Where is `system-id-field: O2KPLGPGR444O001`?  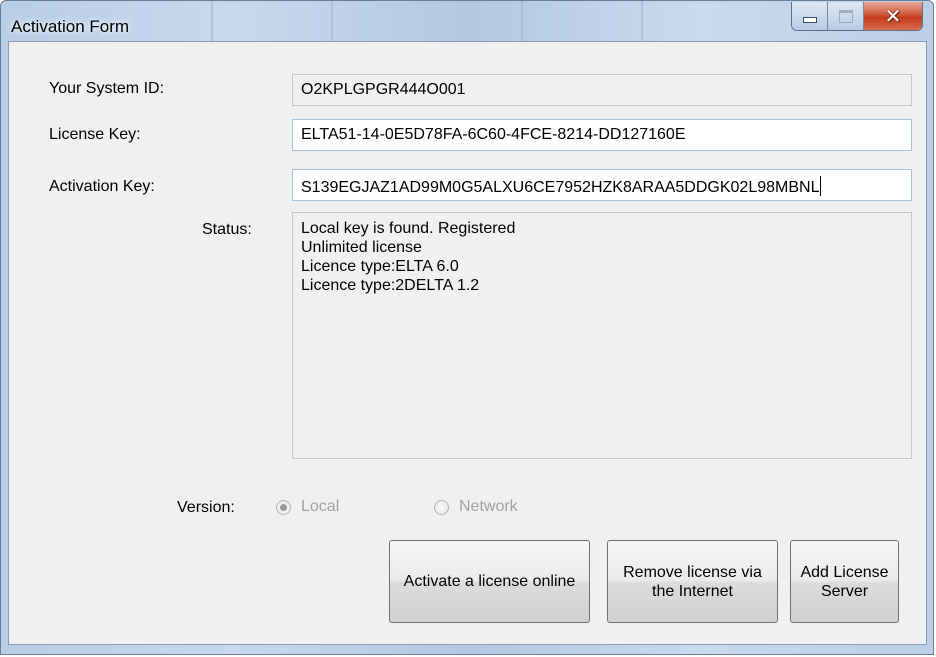 system-id-field: O2KPLGPGR444O001 is located at coordinates (602, 90).